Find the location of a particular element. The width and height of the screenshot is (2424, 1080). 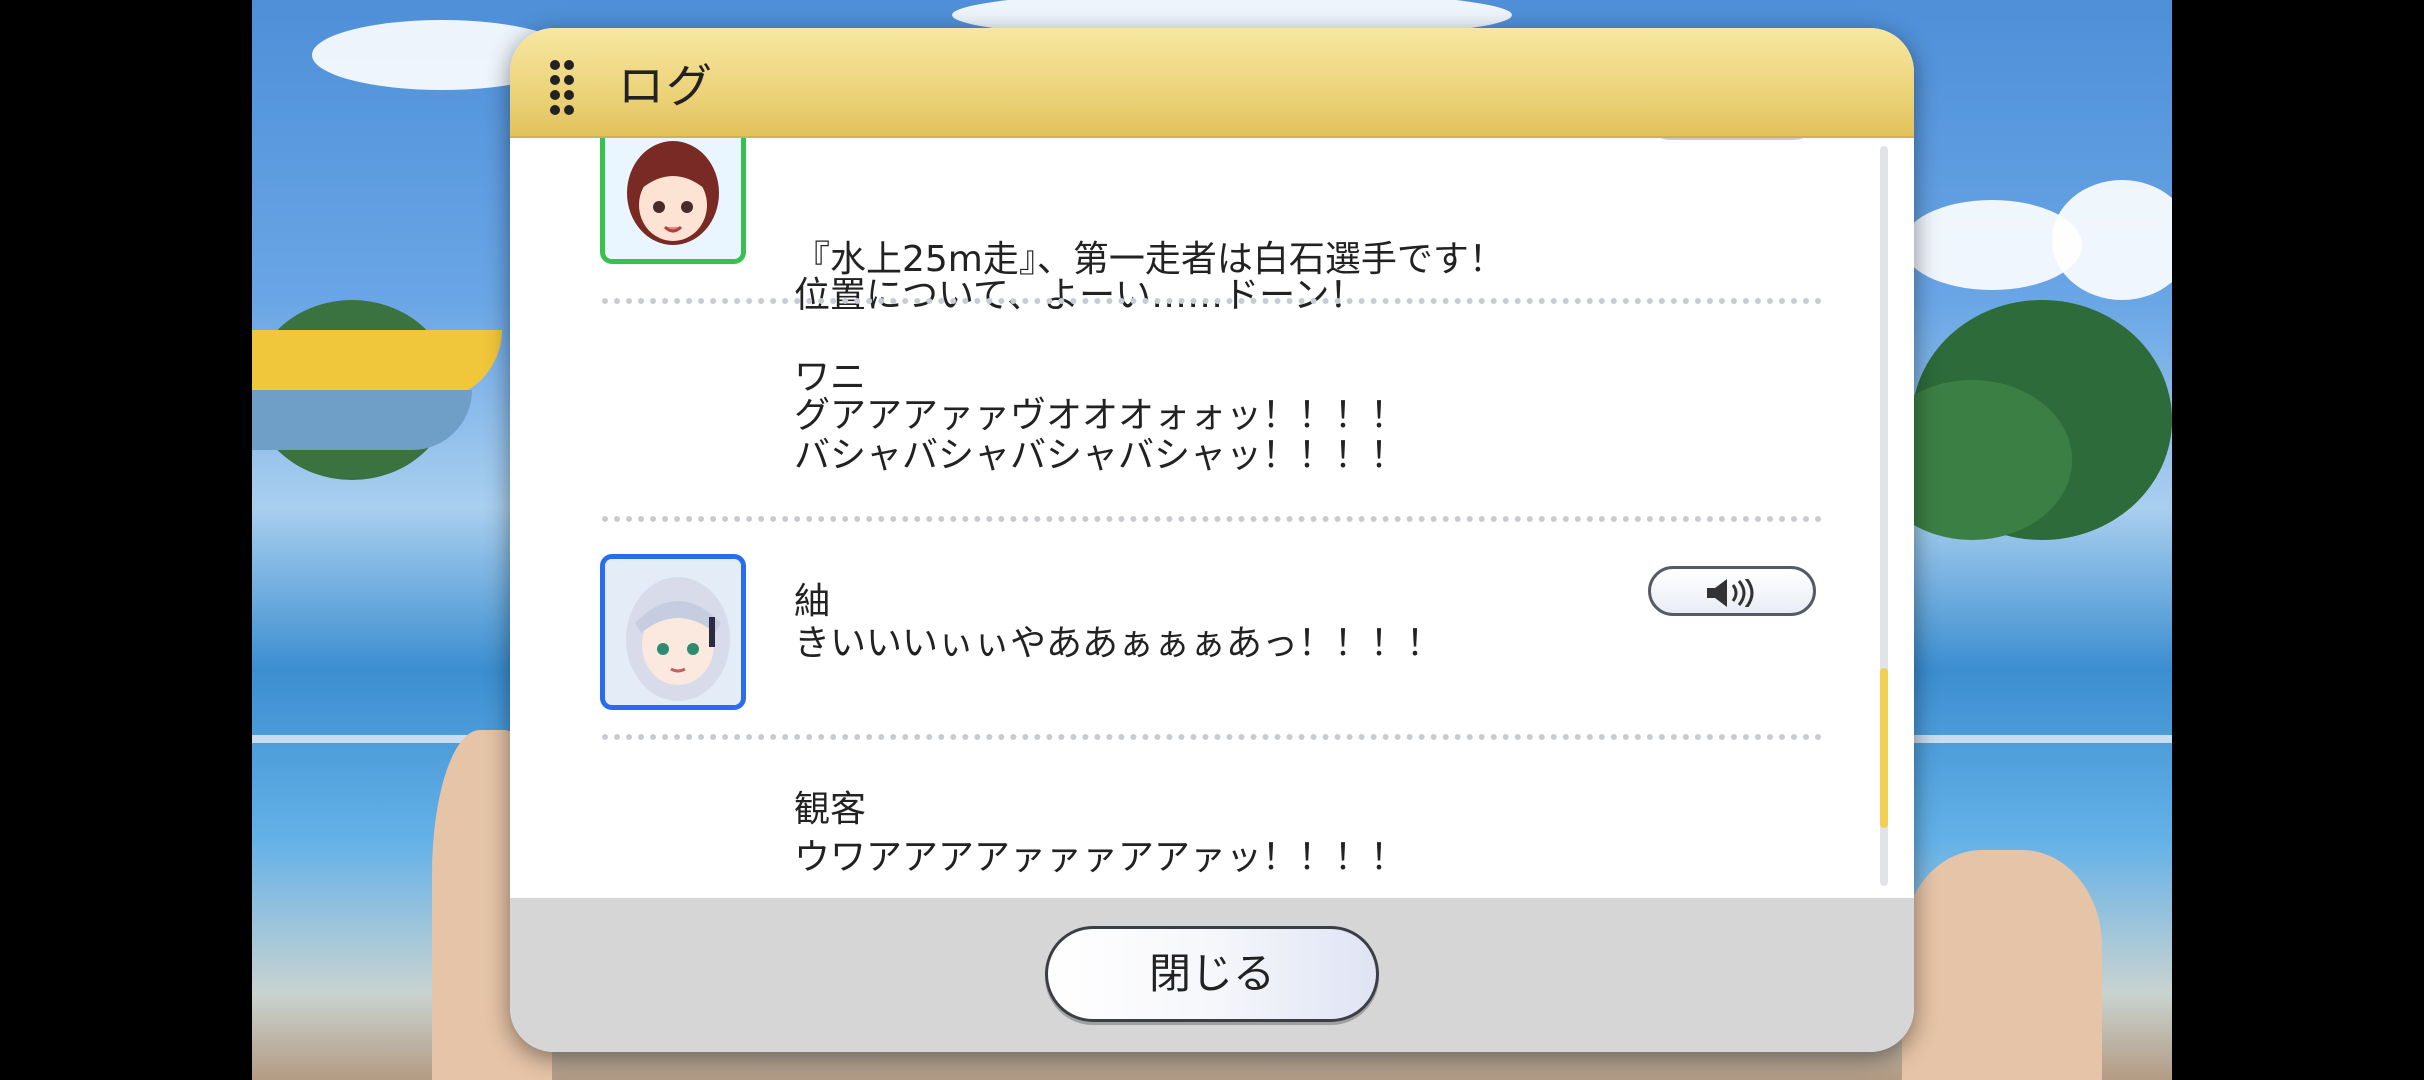

log-line: グアアアァァヴオオオォォッ！！！！ is located at coordinates (1100, 415).